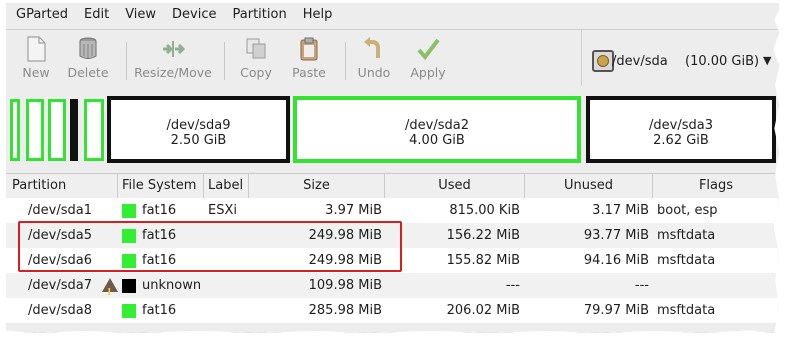 This screenshot has height=343, width=793. I want to click on partition-block-sda9: /dev/sda9 2.50 GiB, so click(198, 129).